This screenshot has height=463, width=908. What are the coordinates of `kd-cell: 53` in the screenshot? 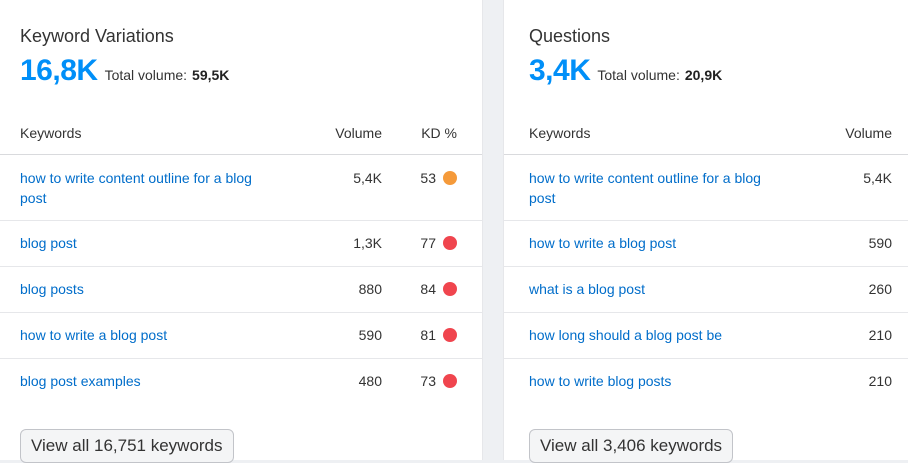 It's located at (438, 178).